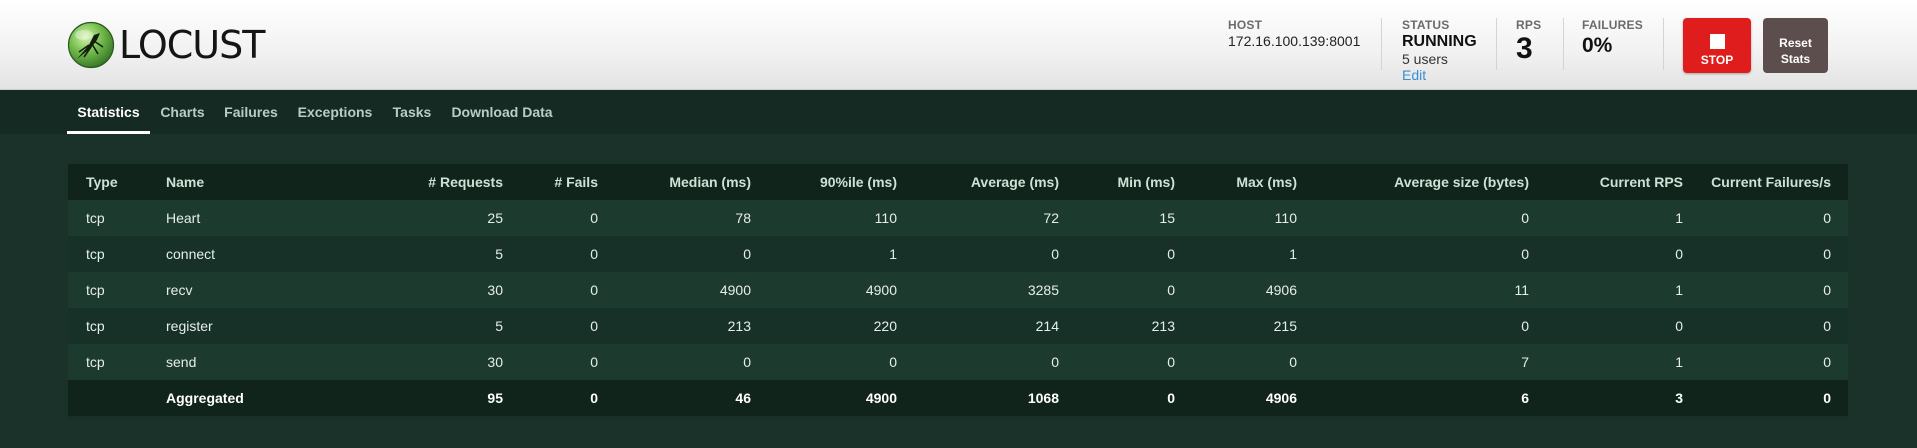  I want to click on host-value: 172.16.100.139:8001, so click(1294, 41).